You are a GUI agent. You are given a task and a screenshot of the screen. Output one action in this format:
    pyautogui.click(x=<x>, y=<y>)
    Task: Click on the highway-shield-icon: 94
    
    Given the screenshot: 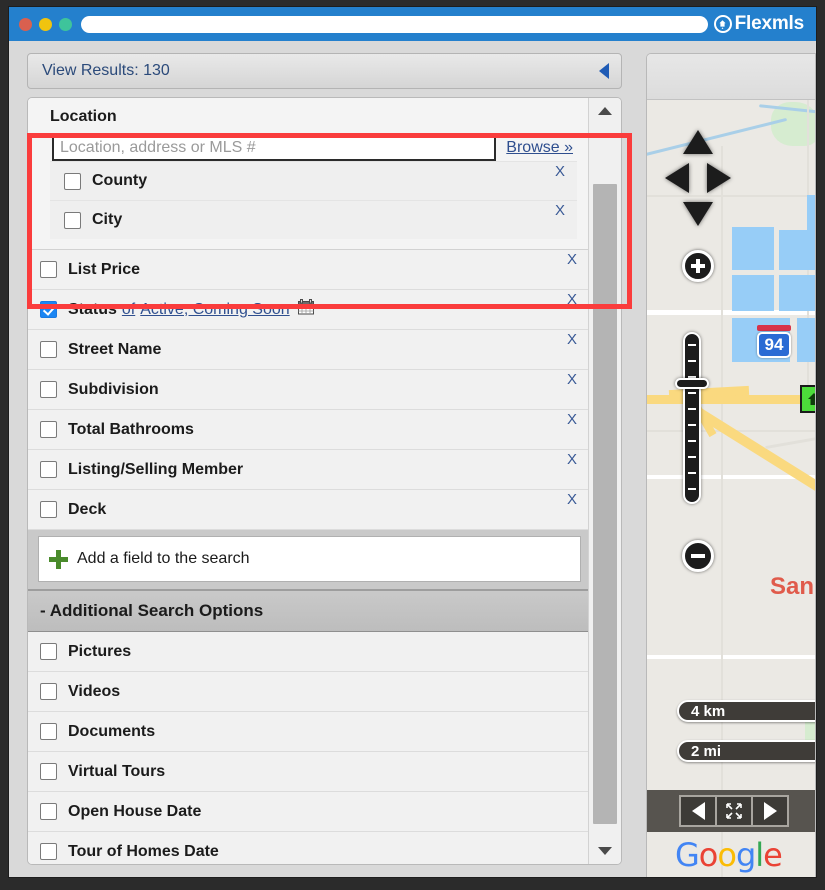 What is the action you would take?
    pyautogui.click(x=774, y=345)
    